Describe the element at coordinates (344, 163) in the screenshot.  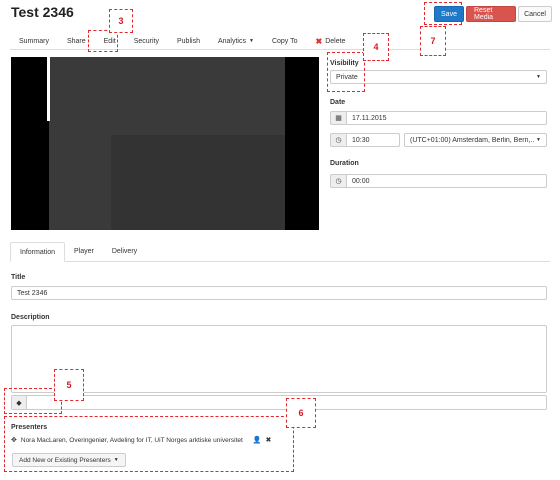
I see `duration-label: Duration` at that location.